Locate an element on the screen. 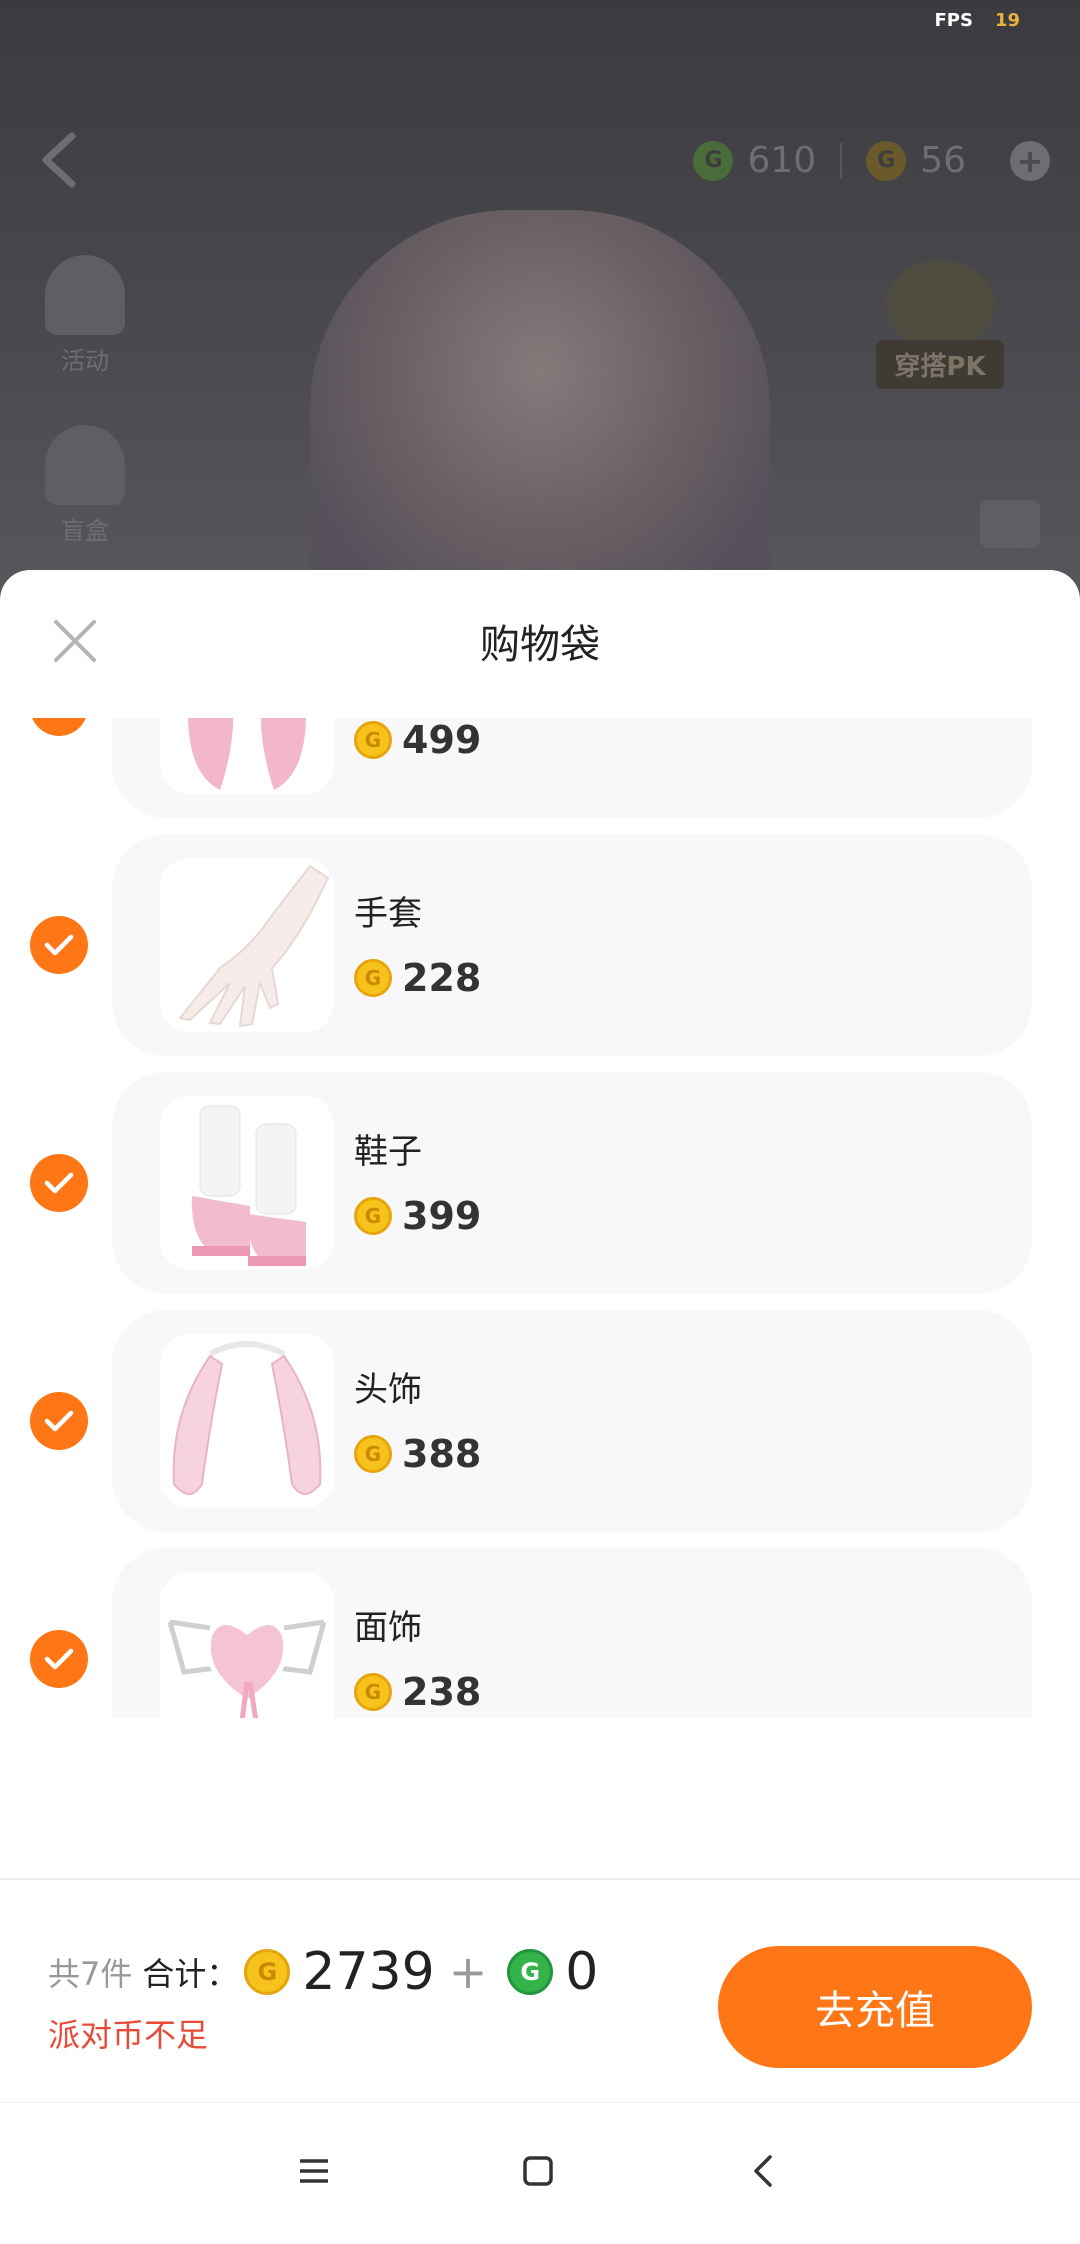 This screenshot has width=1080, height=2244. item-name: 面饰 is located at coordinates (388, 1628).